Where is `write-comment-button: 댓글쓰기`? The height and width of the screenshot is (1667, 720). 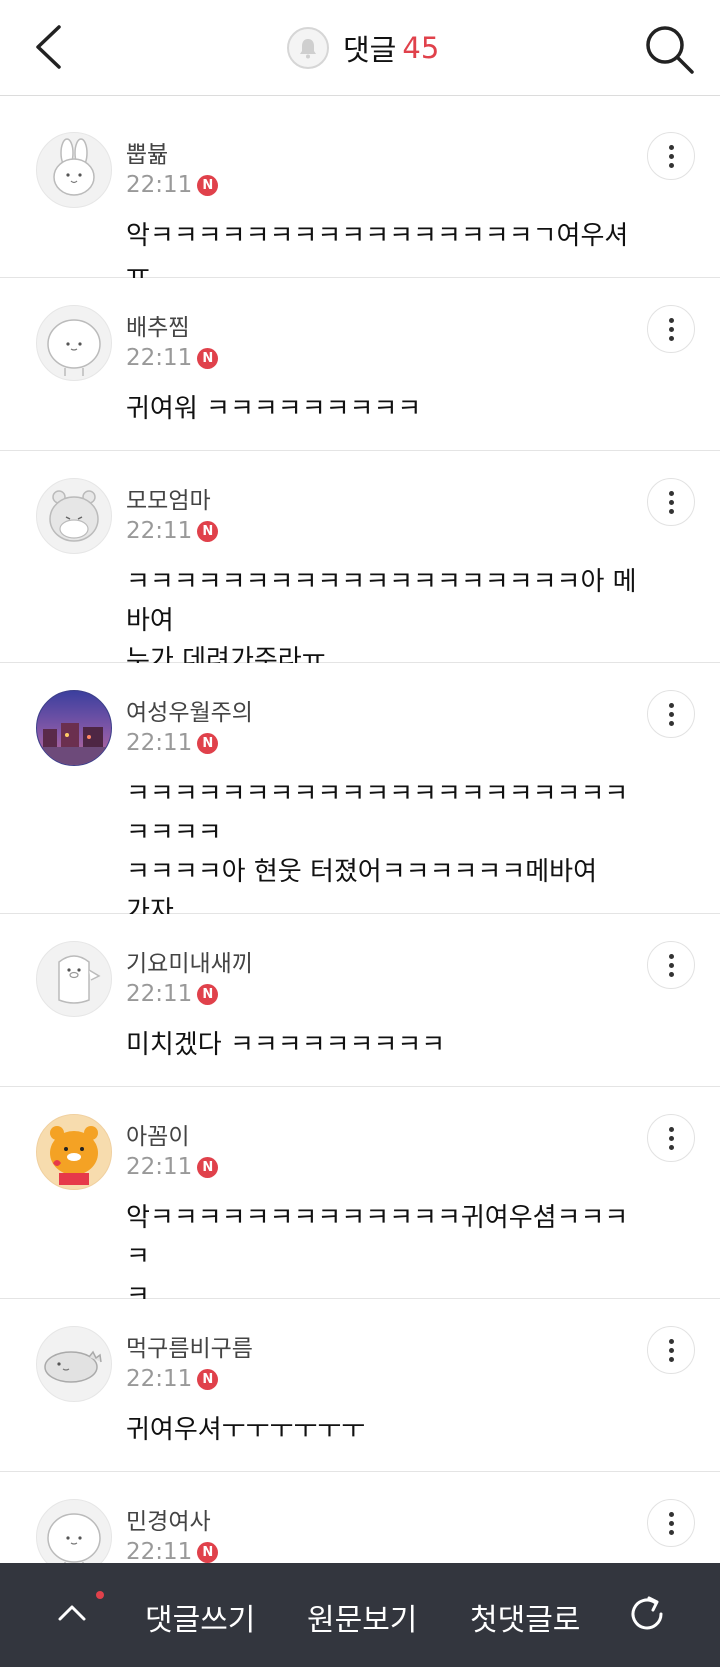
write-comment-button: 댓글쓰기 is located at coordinates (200, 1617).